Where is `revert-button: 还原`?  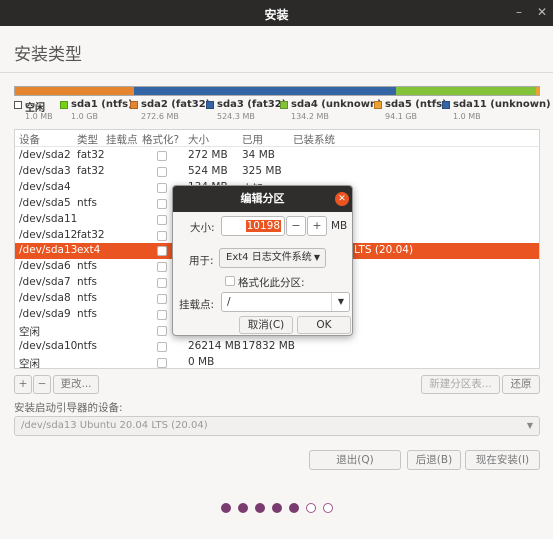
revert-button: 还原 is located at coordinates (521, 384).